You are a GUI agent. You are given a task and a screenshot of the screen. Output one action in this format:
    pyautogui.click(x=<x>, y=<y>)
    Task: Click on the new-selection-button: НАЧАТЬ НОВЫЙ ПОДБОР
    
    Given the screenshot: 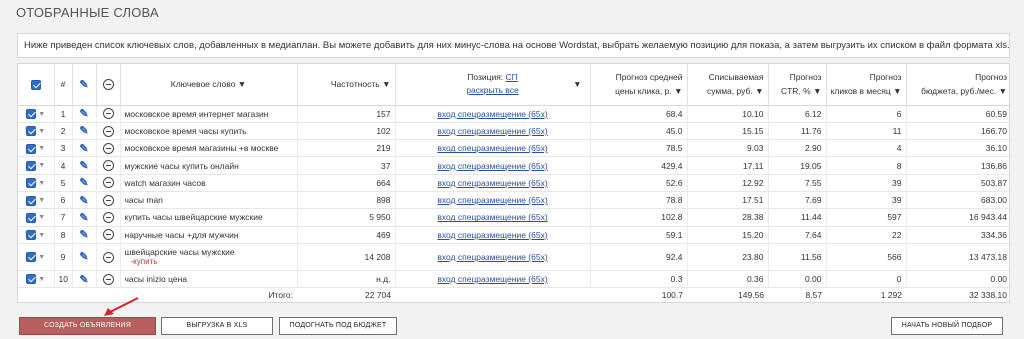 What is the action you would take?
    pyautogui.click(x=947, y=326)
    